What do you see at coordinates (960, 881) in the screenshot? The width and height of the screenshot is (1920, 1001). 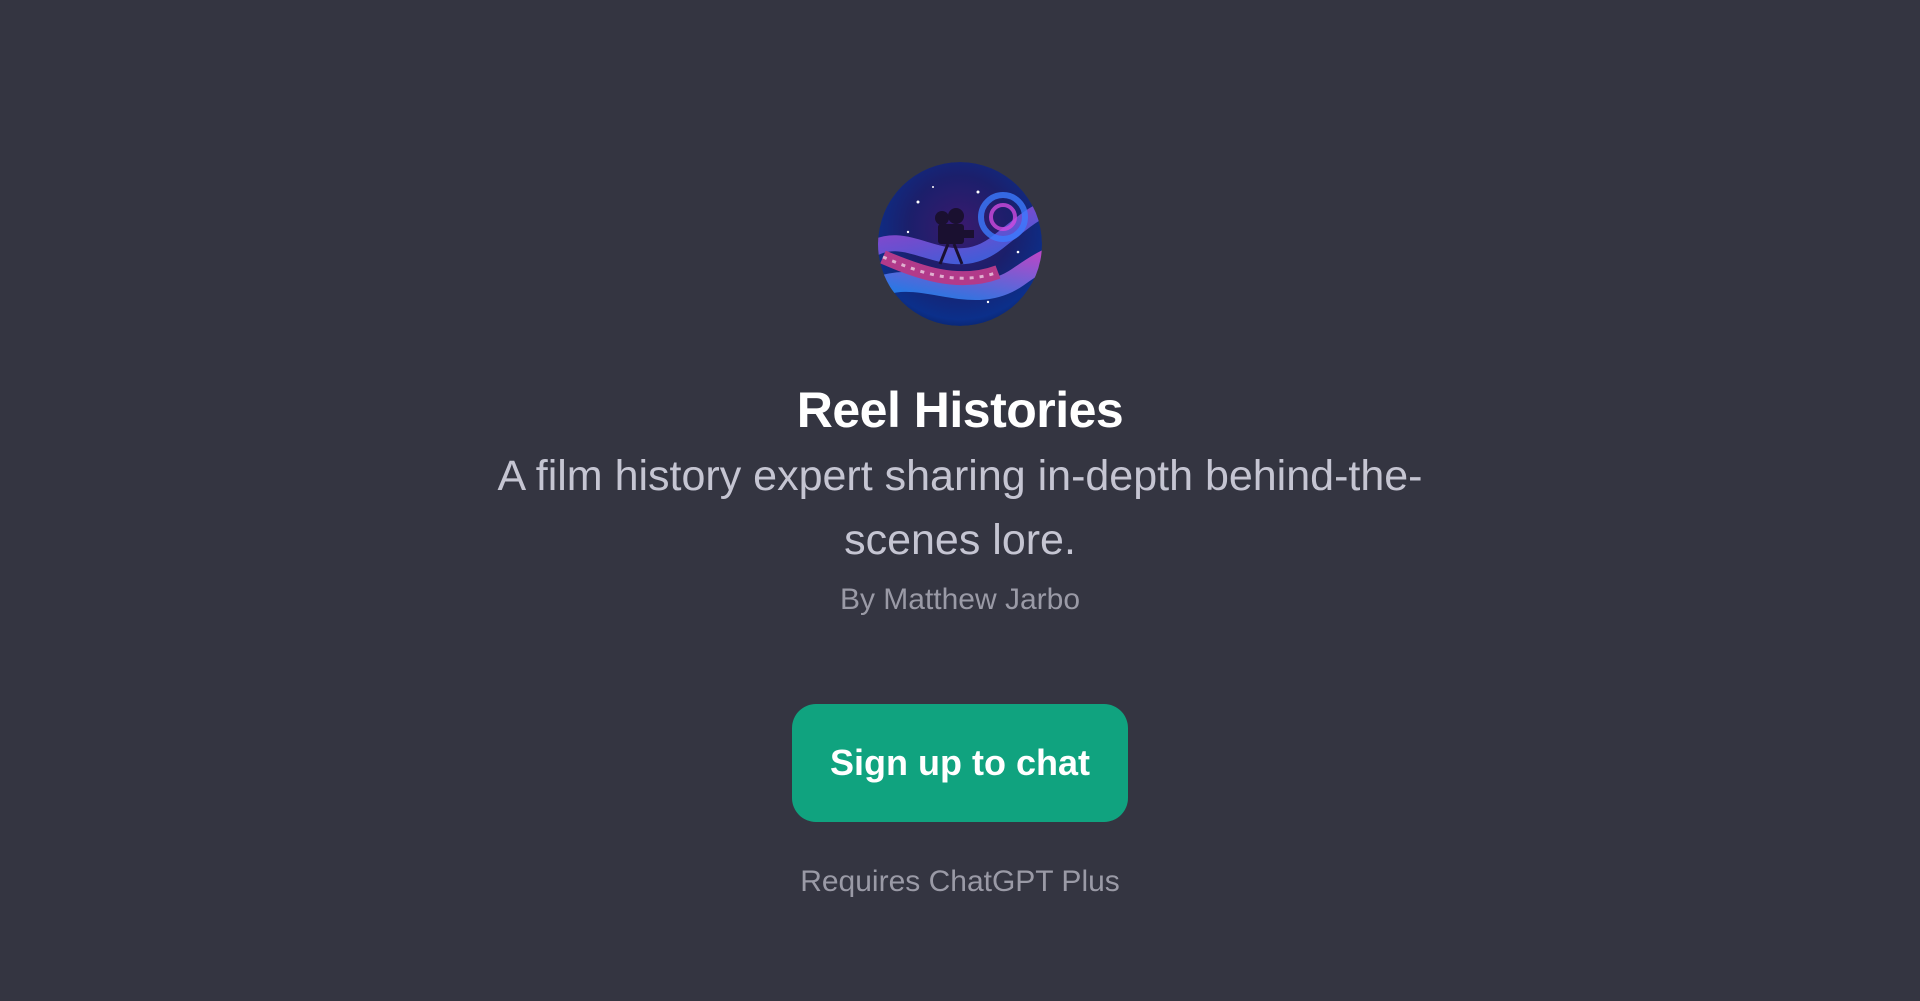 I see `plan-requirement-note: Requires ChatGPT Plus` at bounding box center [960, 881].